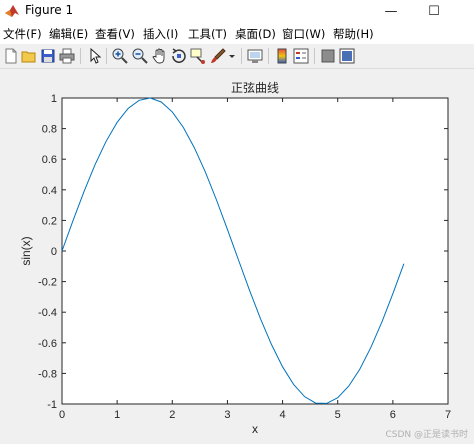  I want to click on y-tick-label: 0.6, so click(49, 160).